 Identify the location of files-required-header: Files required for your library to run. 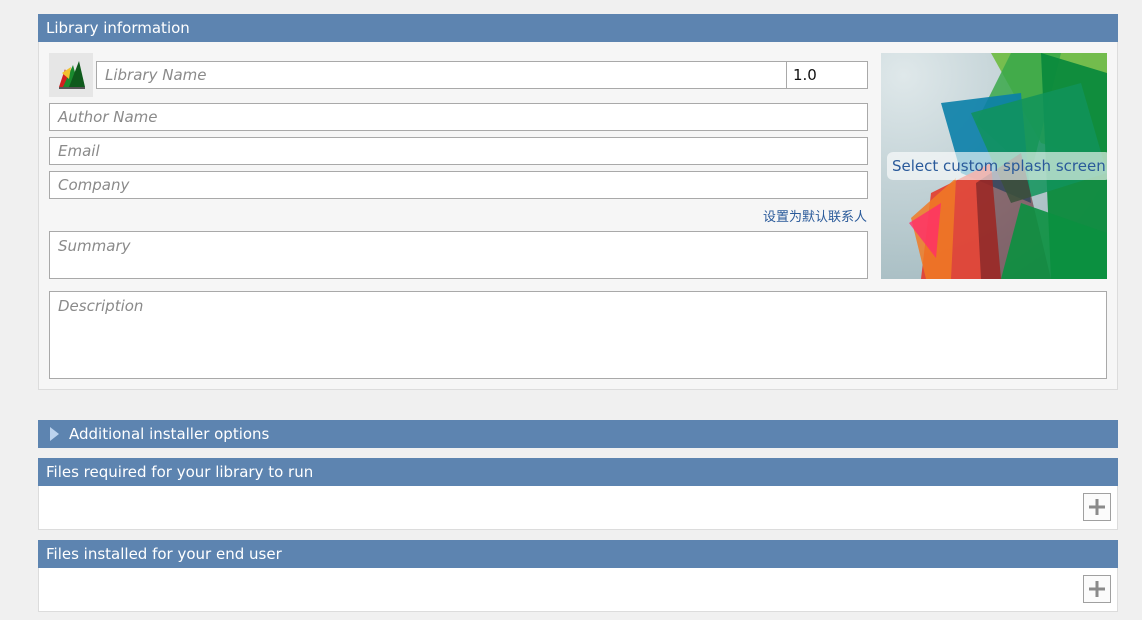
(578, 472).